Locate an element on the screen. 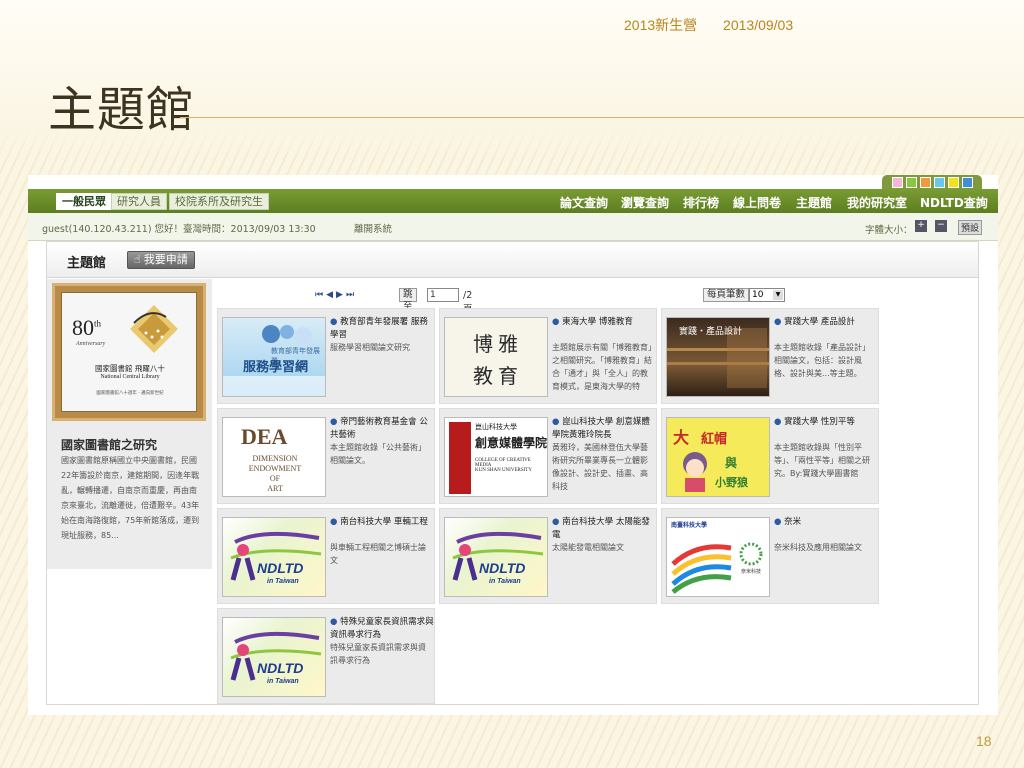 Image resolution: width=1024 pixels, height=768 pixels. nav-theme-hall: 主題館 is located at coordinates (814, 202).